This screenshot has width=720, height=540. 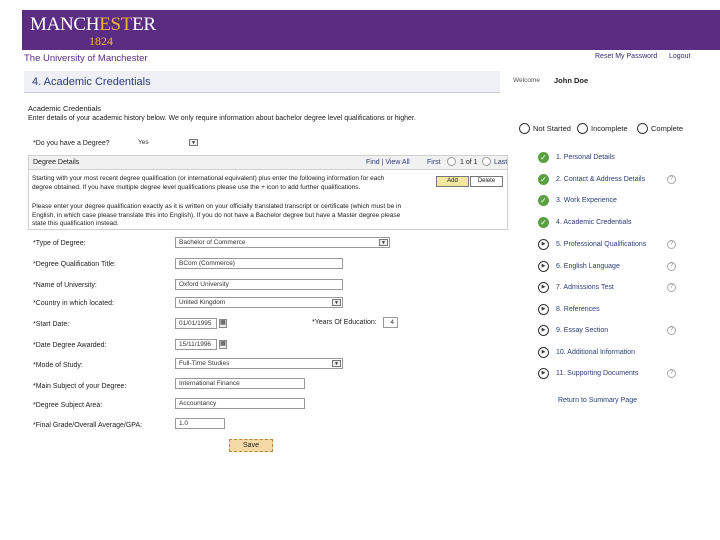 What do you see at coordinates (212, 242) in the screenshot?
I see `type-of-degree-value: Bachelor of Commerce` at bounding box center [212, 242].